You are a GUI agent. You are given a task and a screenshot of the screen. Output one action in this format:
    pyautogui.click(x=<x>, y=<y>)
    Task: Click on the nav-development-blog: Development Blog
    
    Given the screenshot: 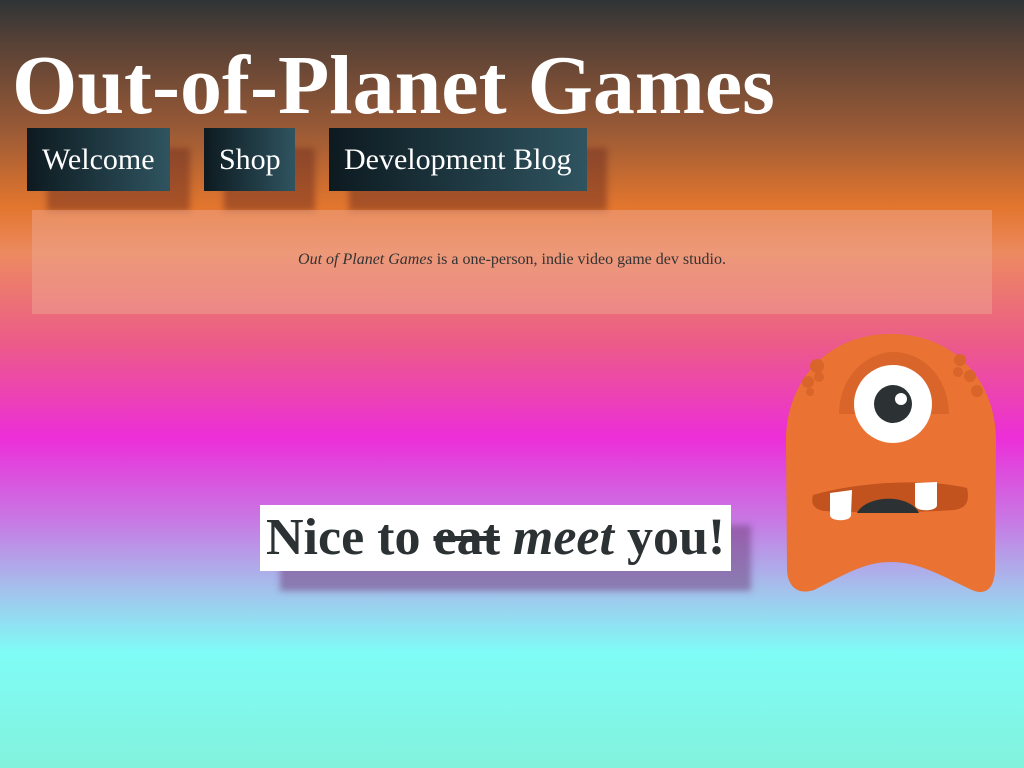 What is the action you would take?
    pyautogui.click(x=458, y=159)
    